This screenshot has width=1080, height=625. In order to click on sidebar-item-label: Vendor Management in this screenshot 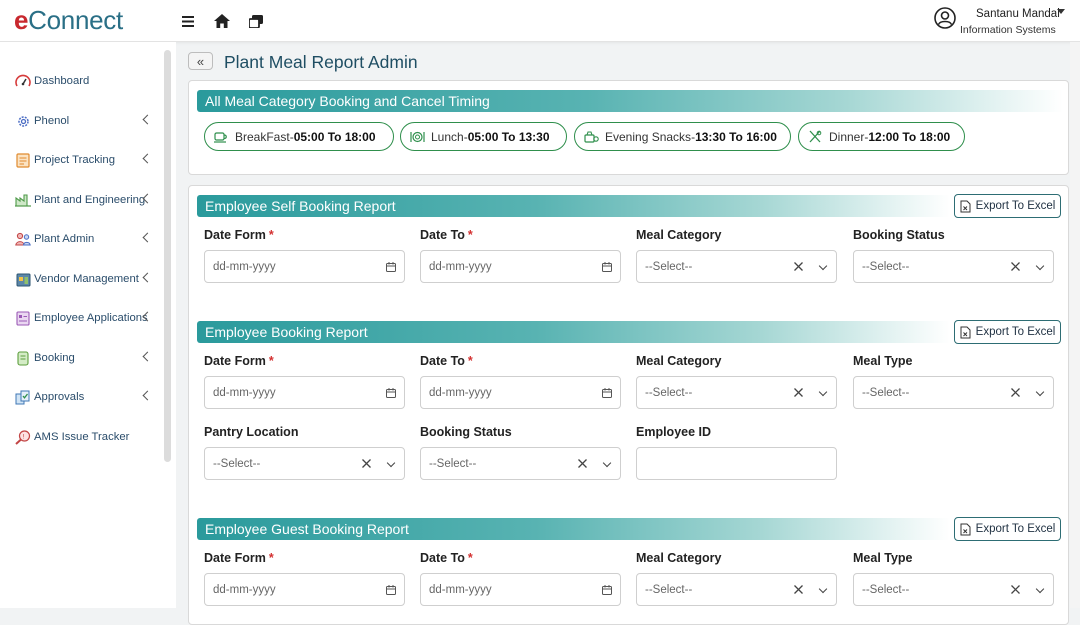, I will do `click(86, 279)`.